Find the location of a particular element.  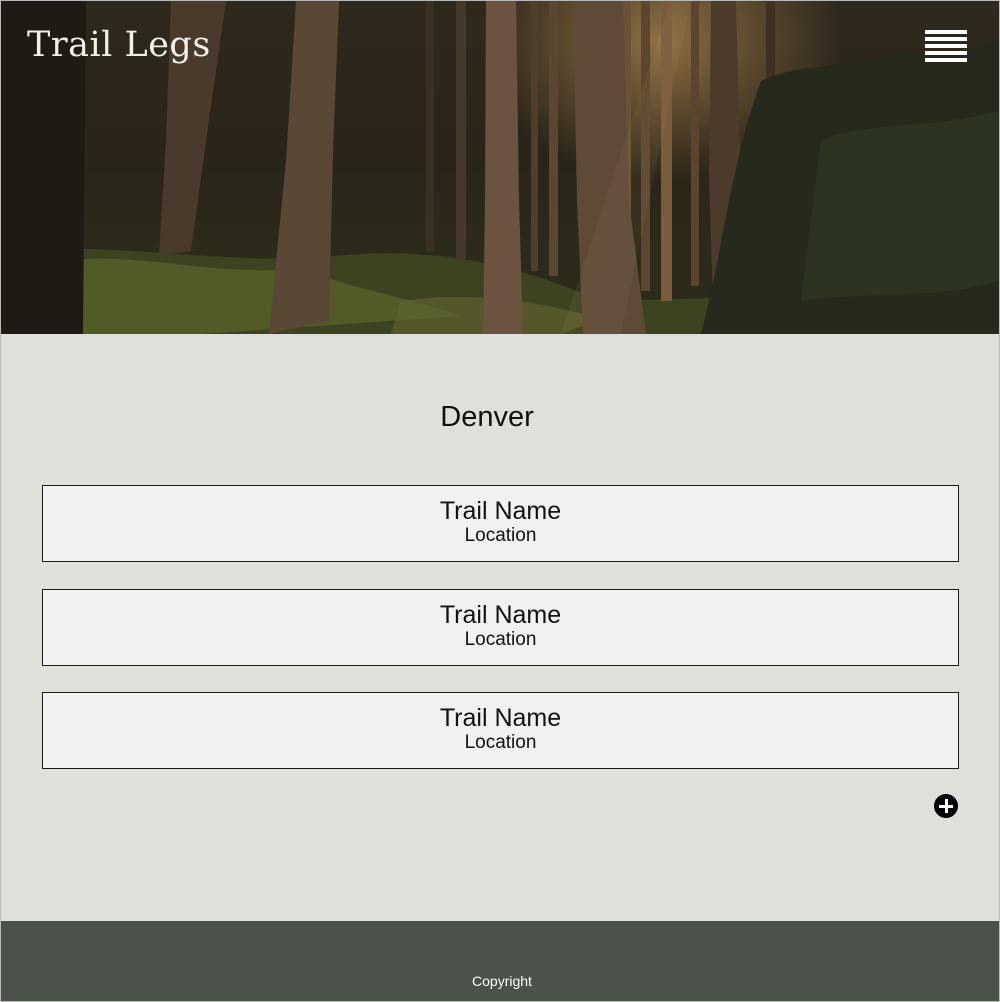

add-trail-plus-icon is located at coordinates (946, 806).